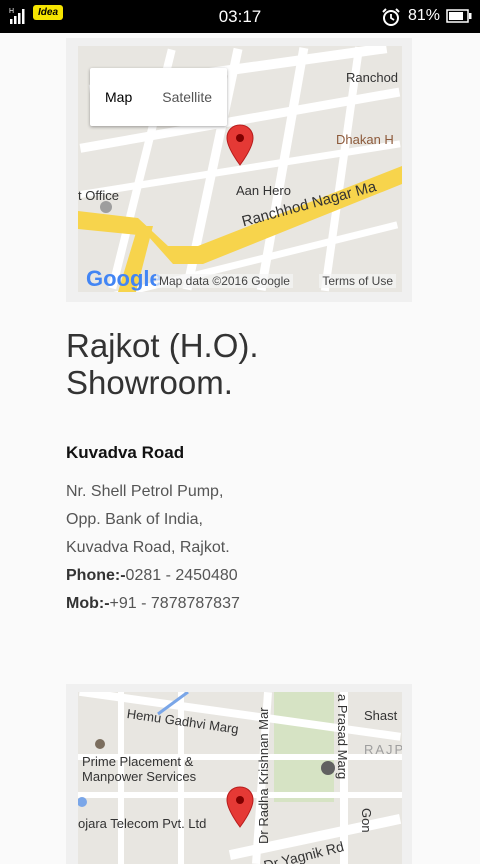 The image size is (480, 864). I want to click on map-type-control: Map Satellite, so click(159, 97).